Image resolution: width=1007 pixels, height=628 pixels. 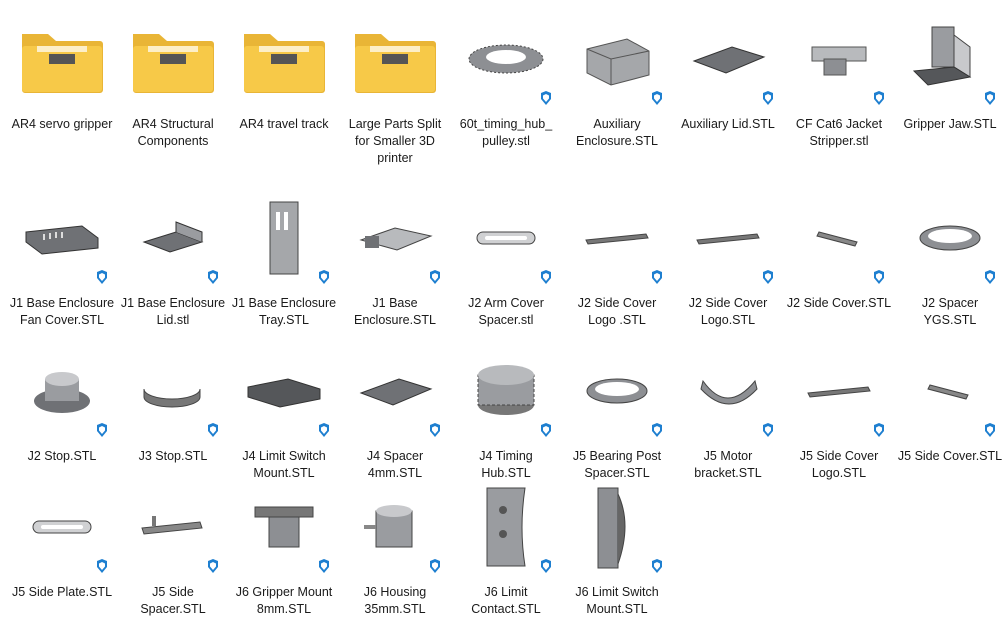 What do you see at coordinates (173, 132) in the screenshot?
I see `item-label: AR4 Structural Components` at bounding box center [173, 132].